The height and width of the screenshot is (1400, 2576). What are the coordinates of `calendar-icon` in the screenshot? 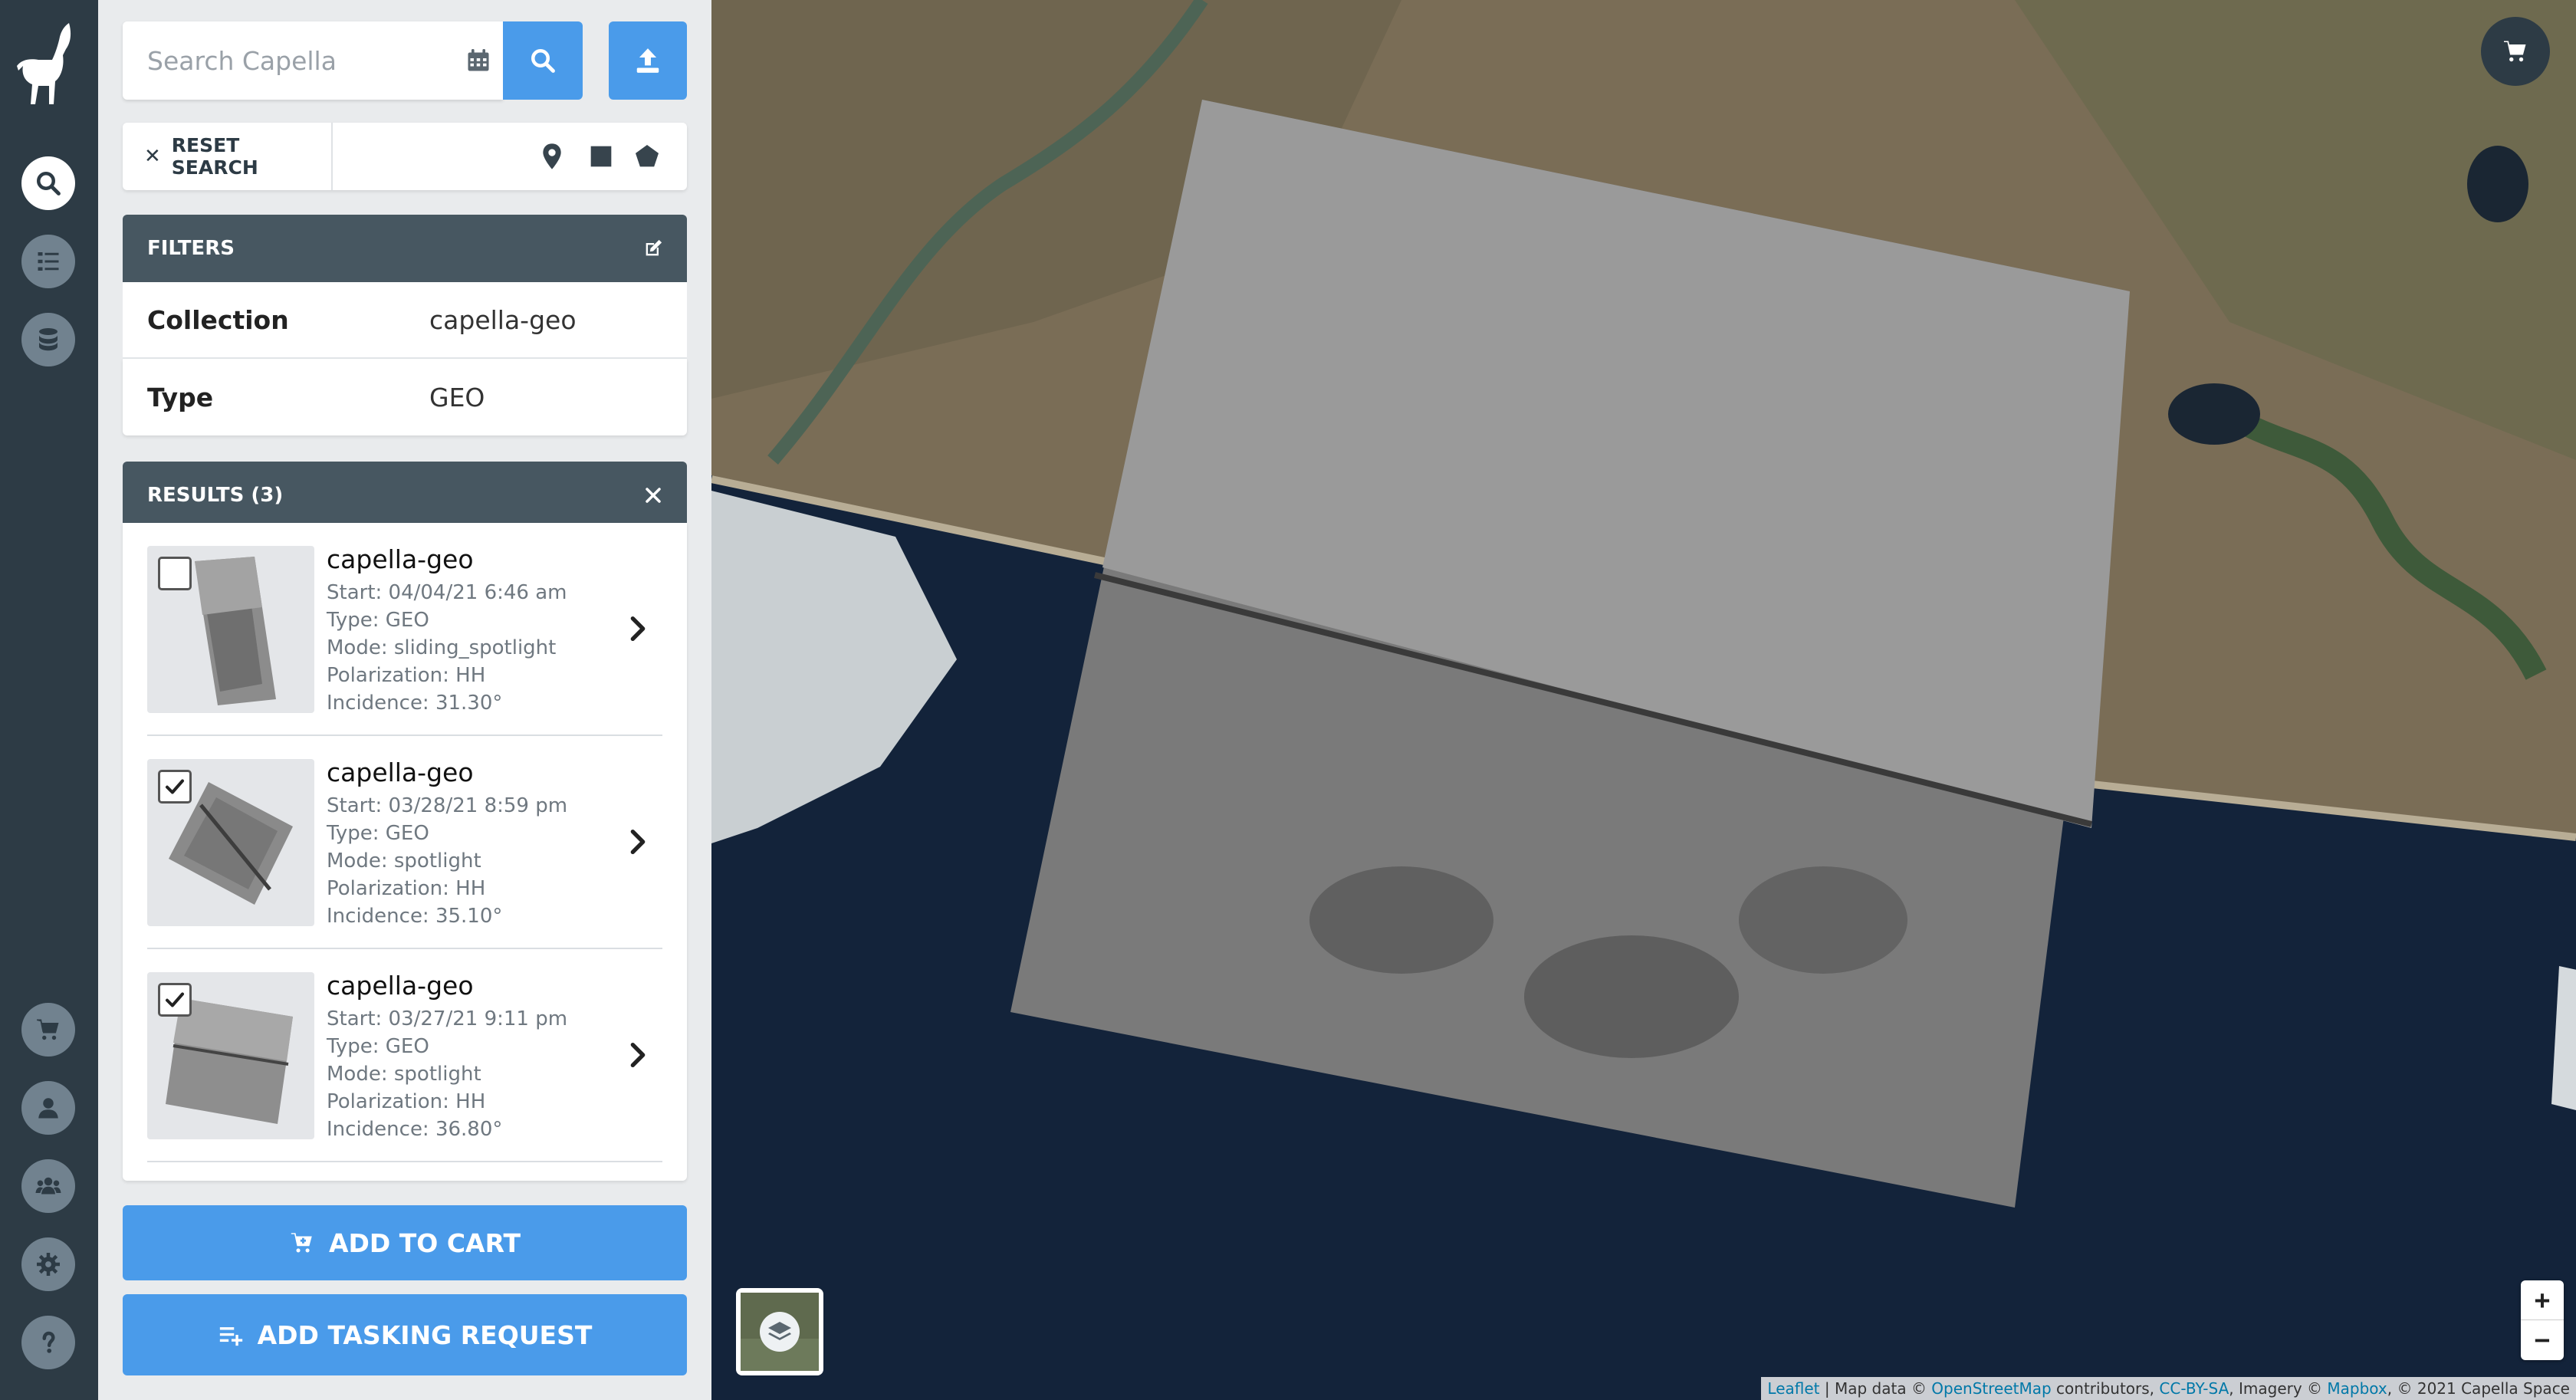 It's located at (479, 60).